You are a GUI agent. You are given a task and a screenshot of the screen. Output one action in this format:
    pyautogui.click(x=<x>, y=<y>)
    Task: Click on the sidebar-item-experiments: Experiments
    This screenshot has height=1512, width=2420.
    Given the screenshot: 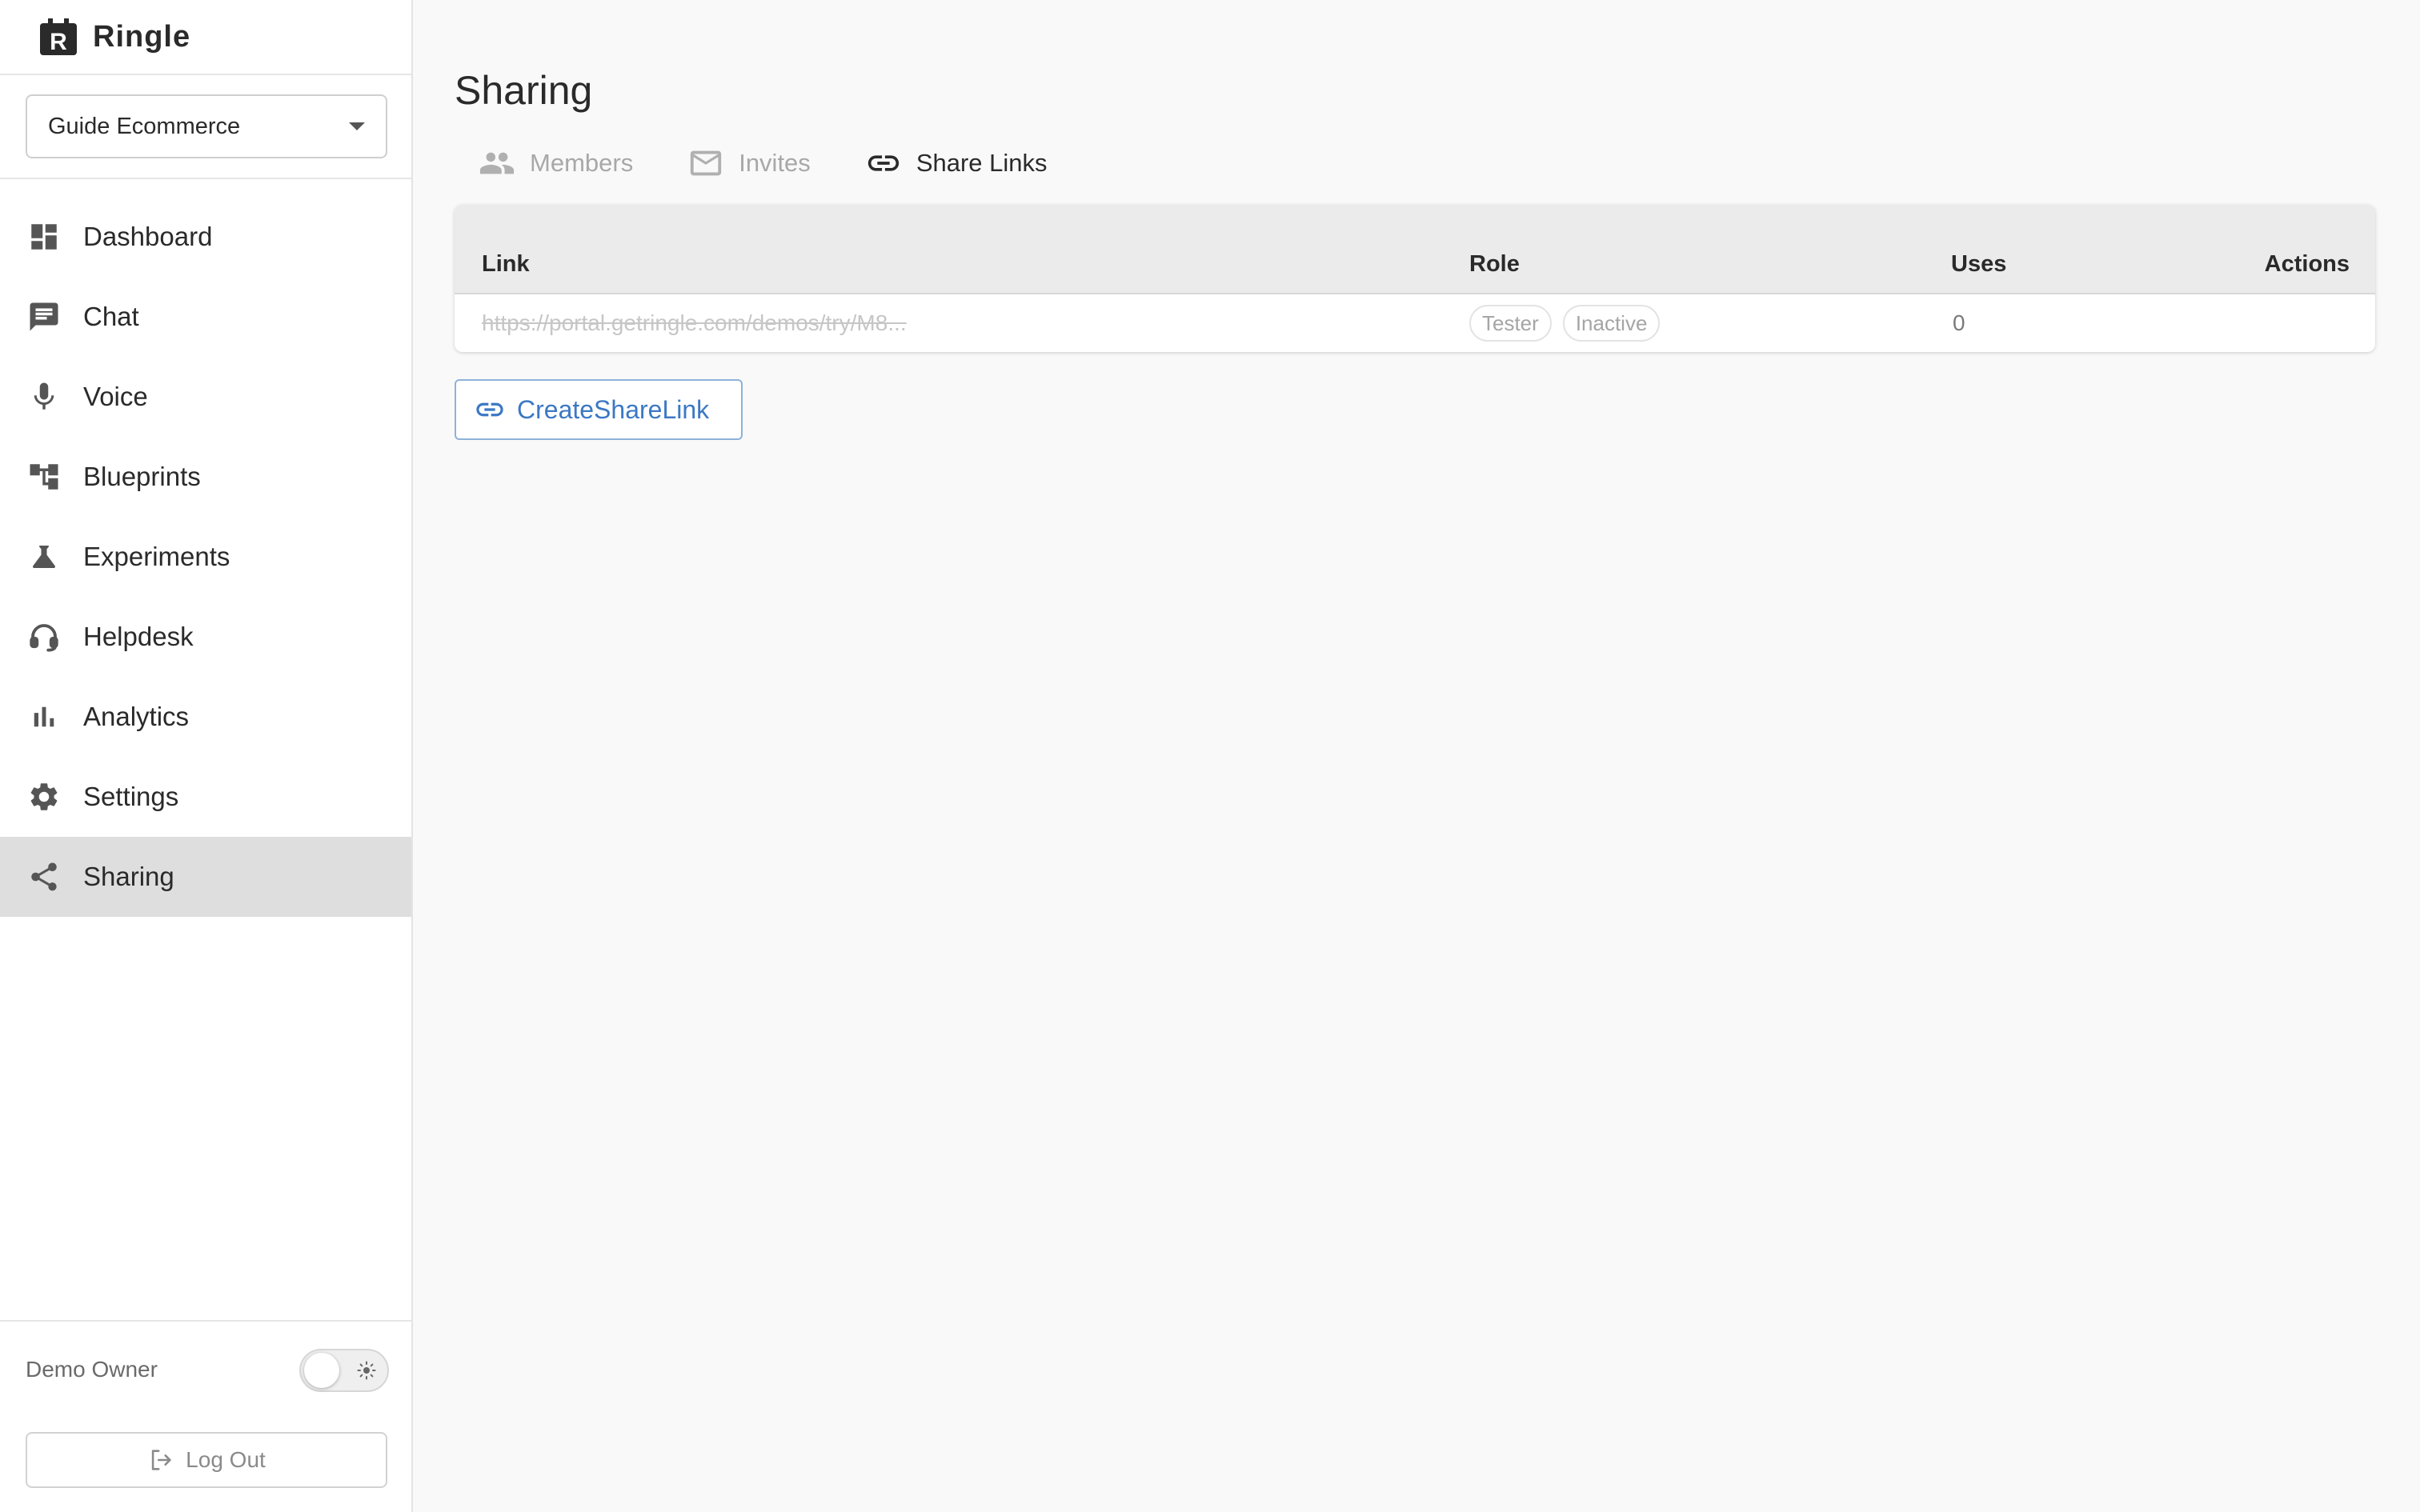 What is the action you would take?
    pyautogui.click(x=205, y=557)
    